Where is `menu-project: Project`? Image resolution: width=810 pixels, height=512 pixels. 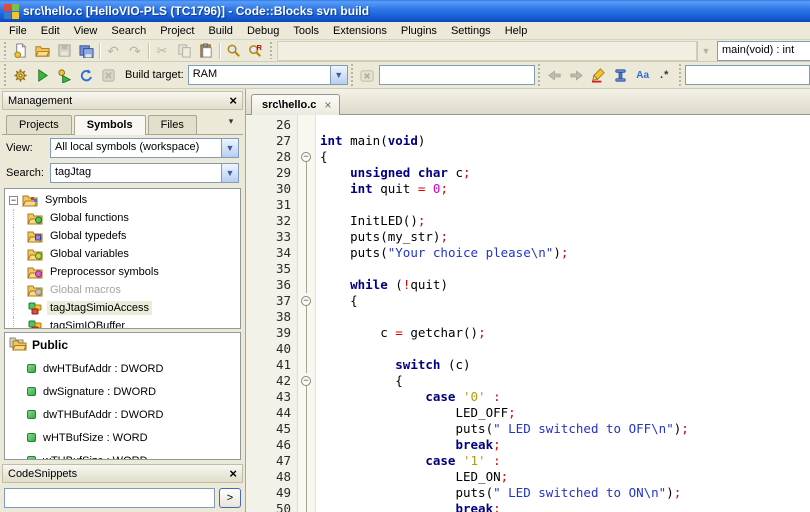
menu-project: Project is located at coordinates (177, 31).